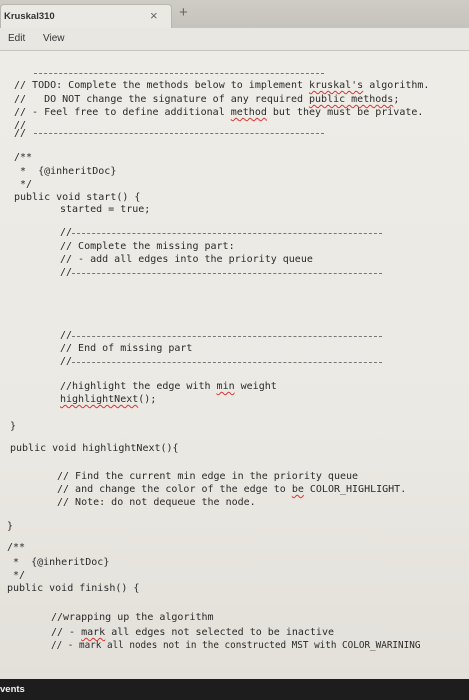 Image resolution: width=469 pixels, height=700 pixels. Describe the element at coordinates (86, 16) in the screenshot. I see `editor-tab: Kruskal310 ×` at that location.